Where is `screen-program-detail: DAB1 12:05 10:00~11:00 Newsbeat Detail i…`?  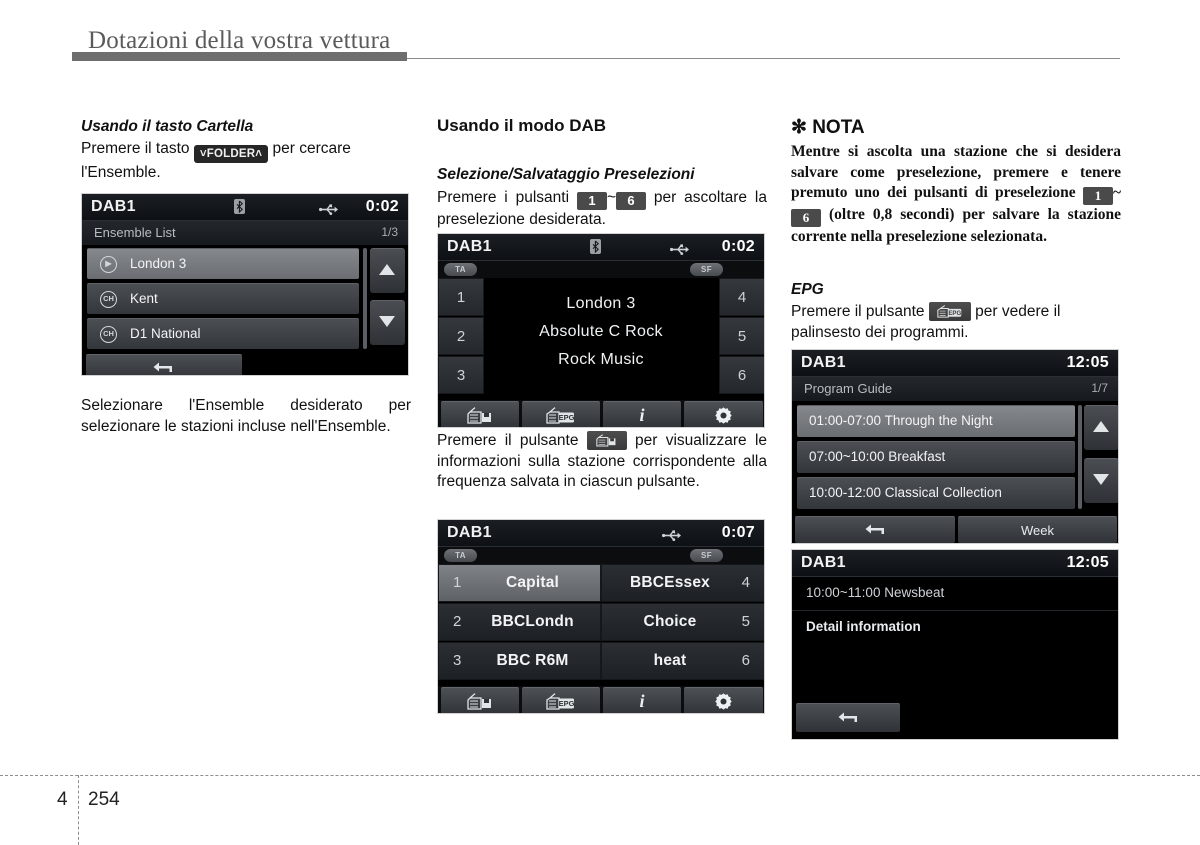
screen-program-detail: DAB1 12:05 10:00~11:00 Newsbeat Detail i… is located at coordinates (955, 644).